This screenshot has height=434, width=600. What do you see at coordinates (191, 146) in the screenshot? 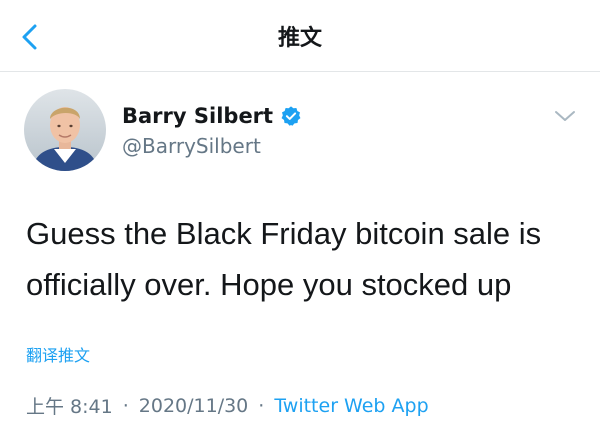
I see `author-handle: @BarrySilbert` at bounding box center [191, 146].